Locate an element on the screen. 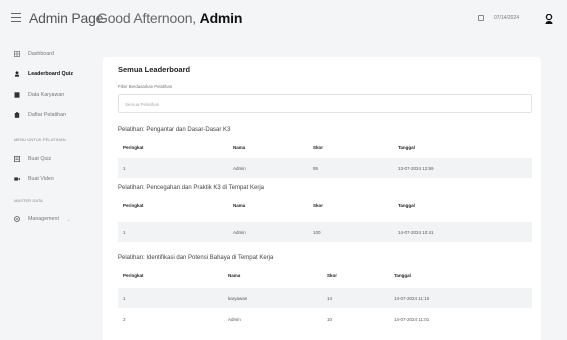  gear-icon is located at coordinates (17, 219).